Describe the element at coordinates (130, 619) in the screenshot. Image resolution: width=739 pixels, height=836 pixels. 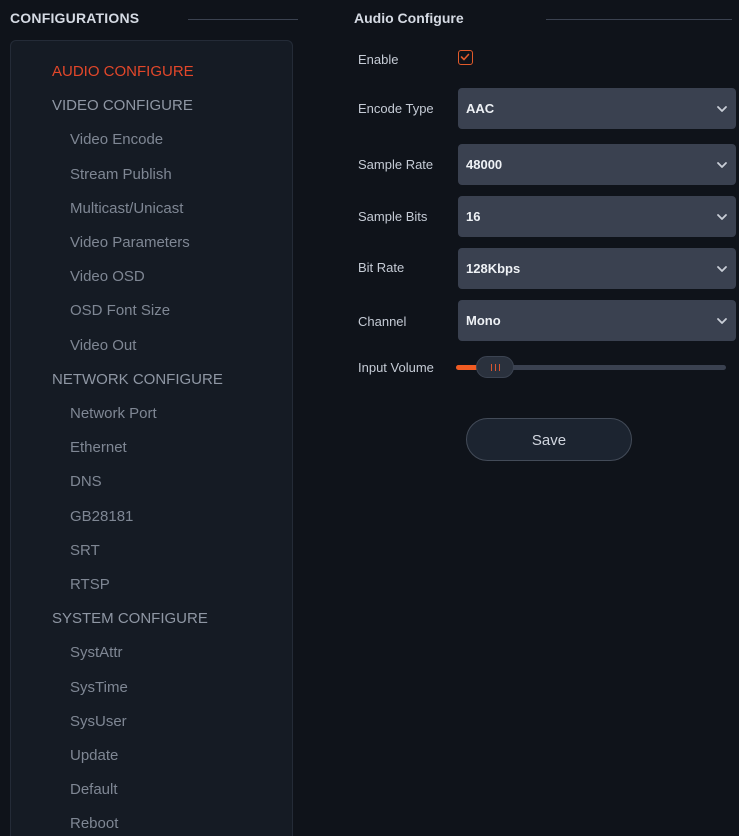
I see `sidebar-item-system-configure: SYSTEM CONFIGURE` at that location.